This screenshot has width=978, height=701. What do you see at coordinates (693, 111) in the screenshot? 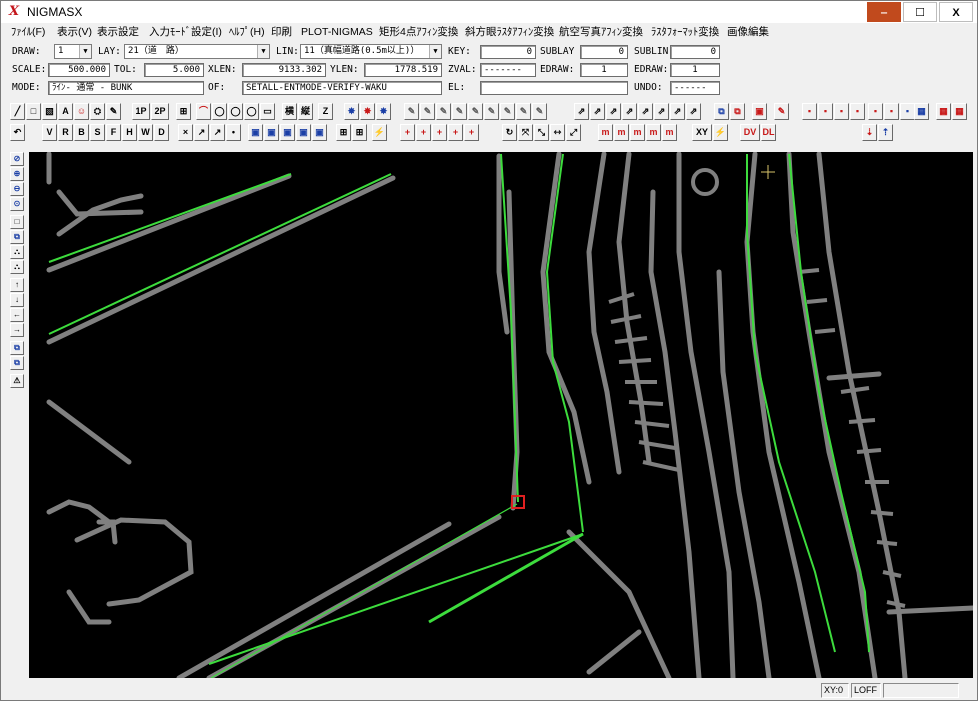
I see `move8-button: ⇗` at bounding box center [693, 111].